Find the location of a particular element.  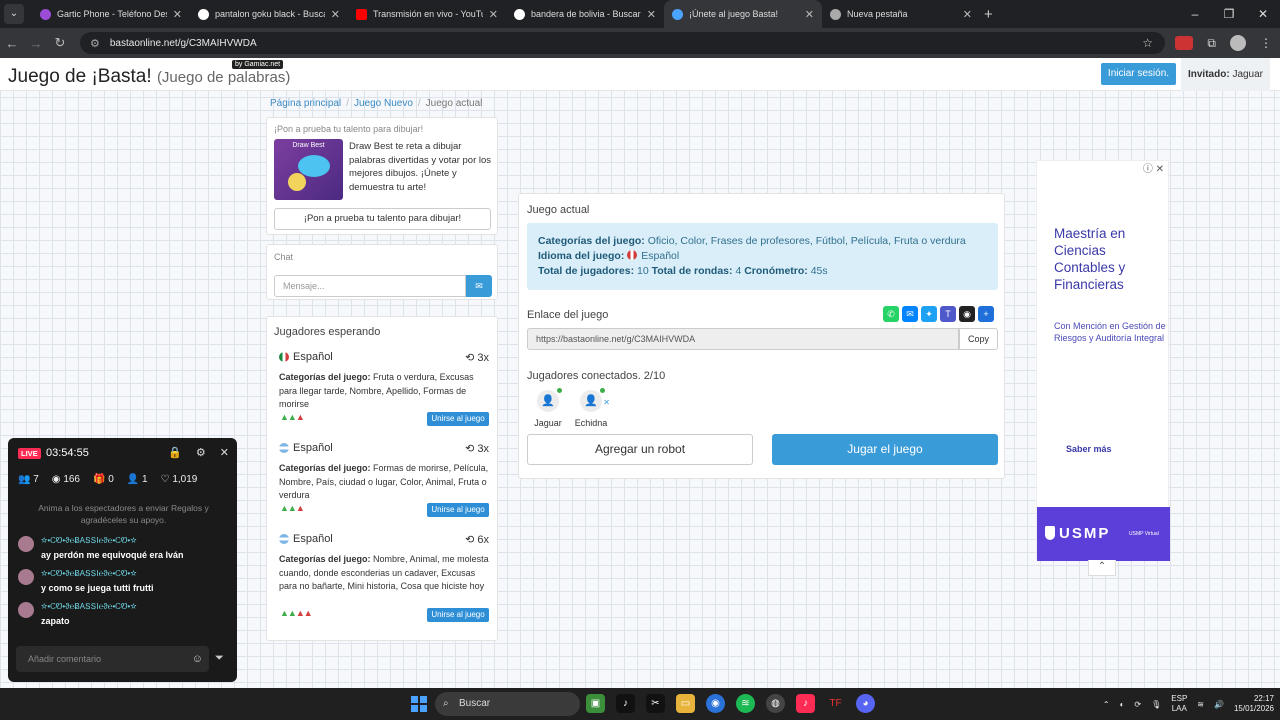

teams-icon: T is located at coordinates (948, 314).